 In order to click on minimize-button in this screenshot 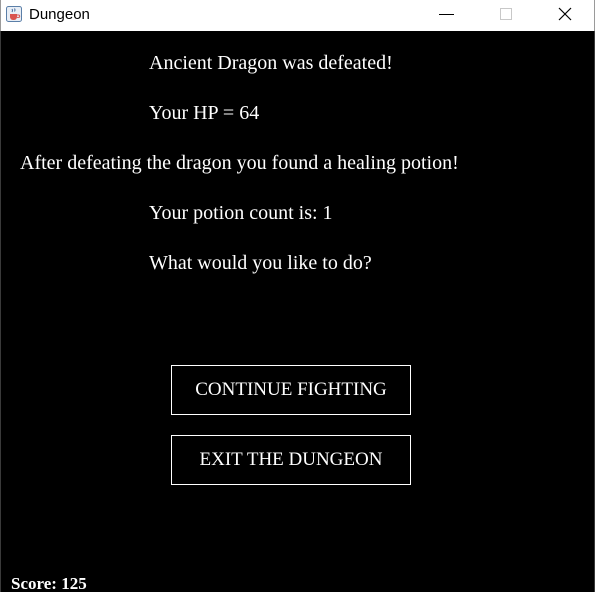, I will do `click(444, 15)`.